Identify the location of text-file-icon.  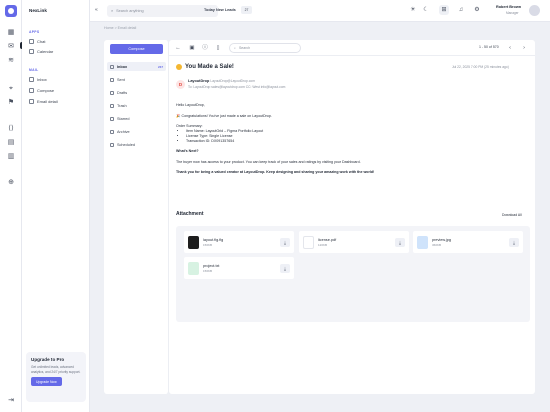
(193, 268).